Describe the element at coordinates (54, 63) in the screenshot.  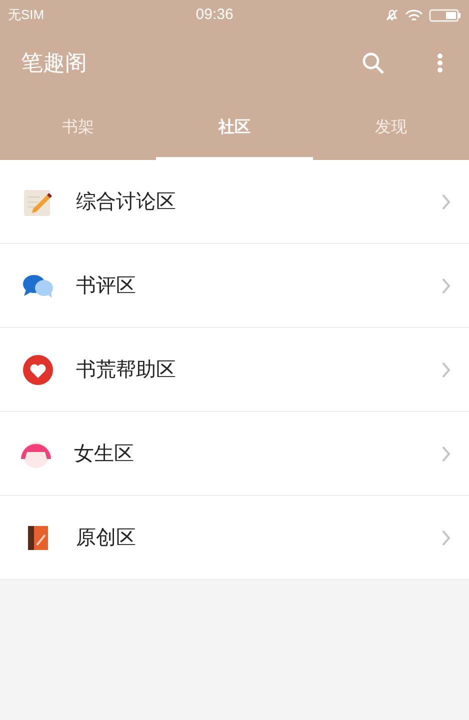
I see `app-title: 笔趣阁` at that location.